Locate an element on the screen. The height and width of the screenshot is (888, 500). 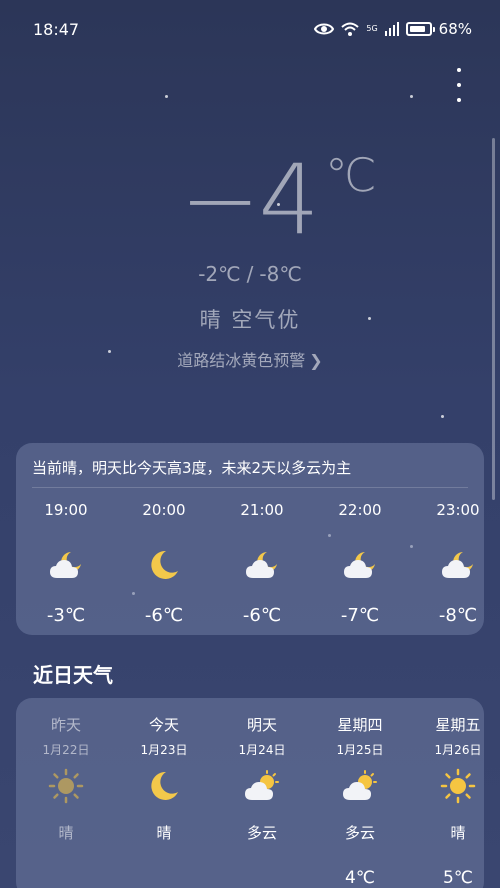
hour-item: 20:00 -6℃ is located at coordinates (164, 563).